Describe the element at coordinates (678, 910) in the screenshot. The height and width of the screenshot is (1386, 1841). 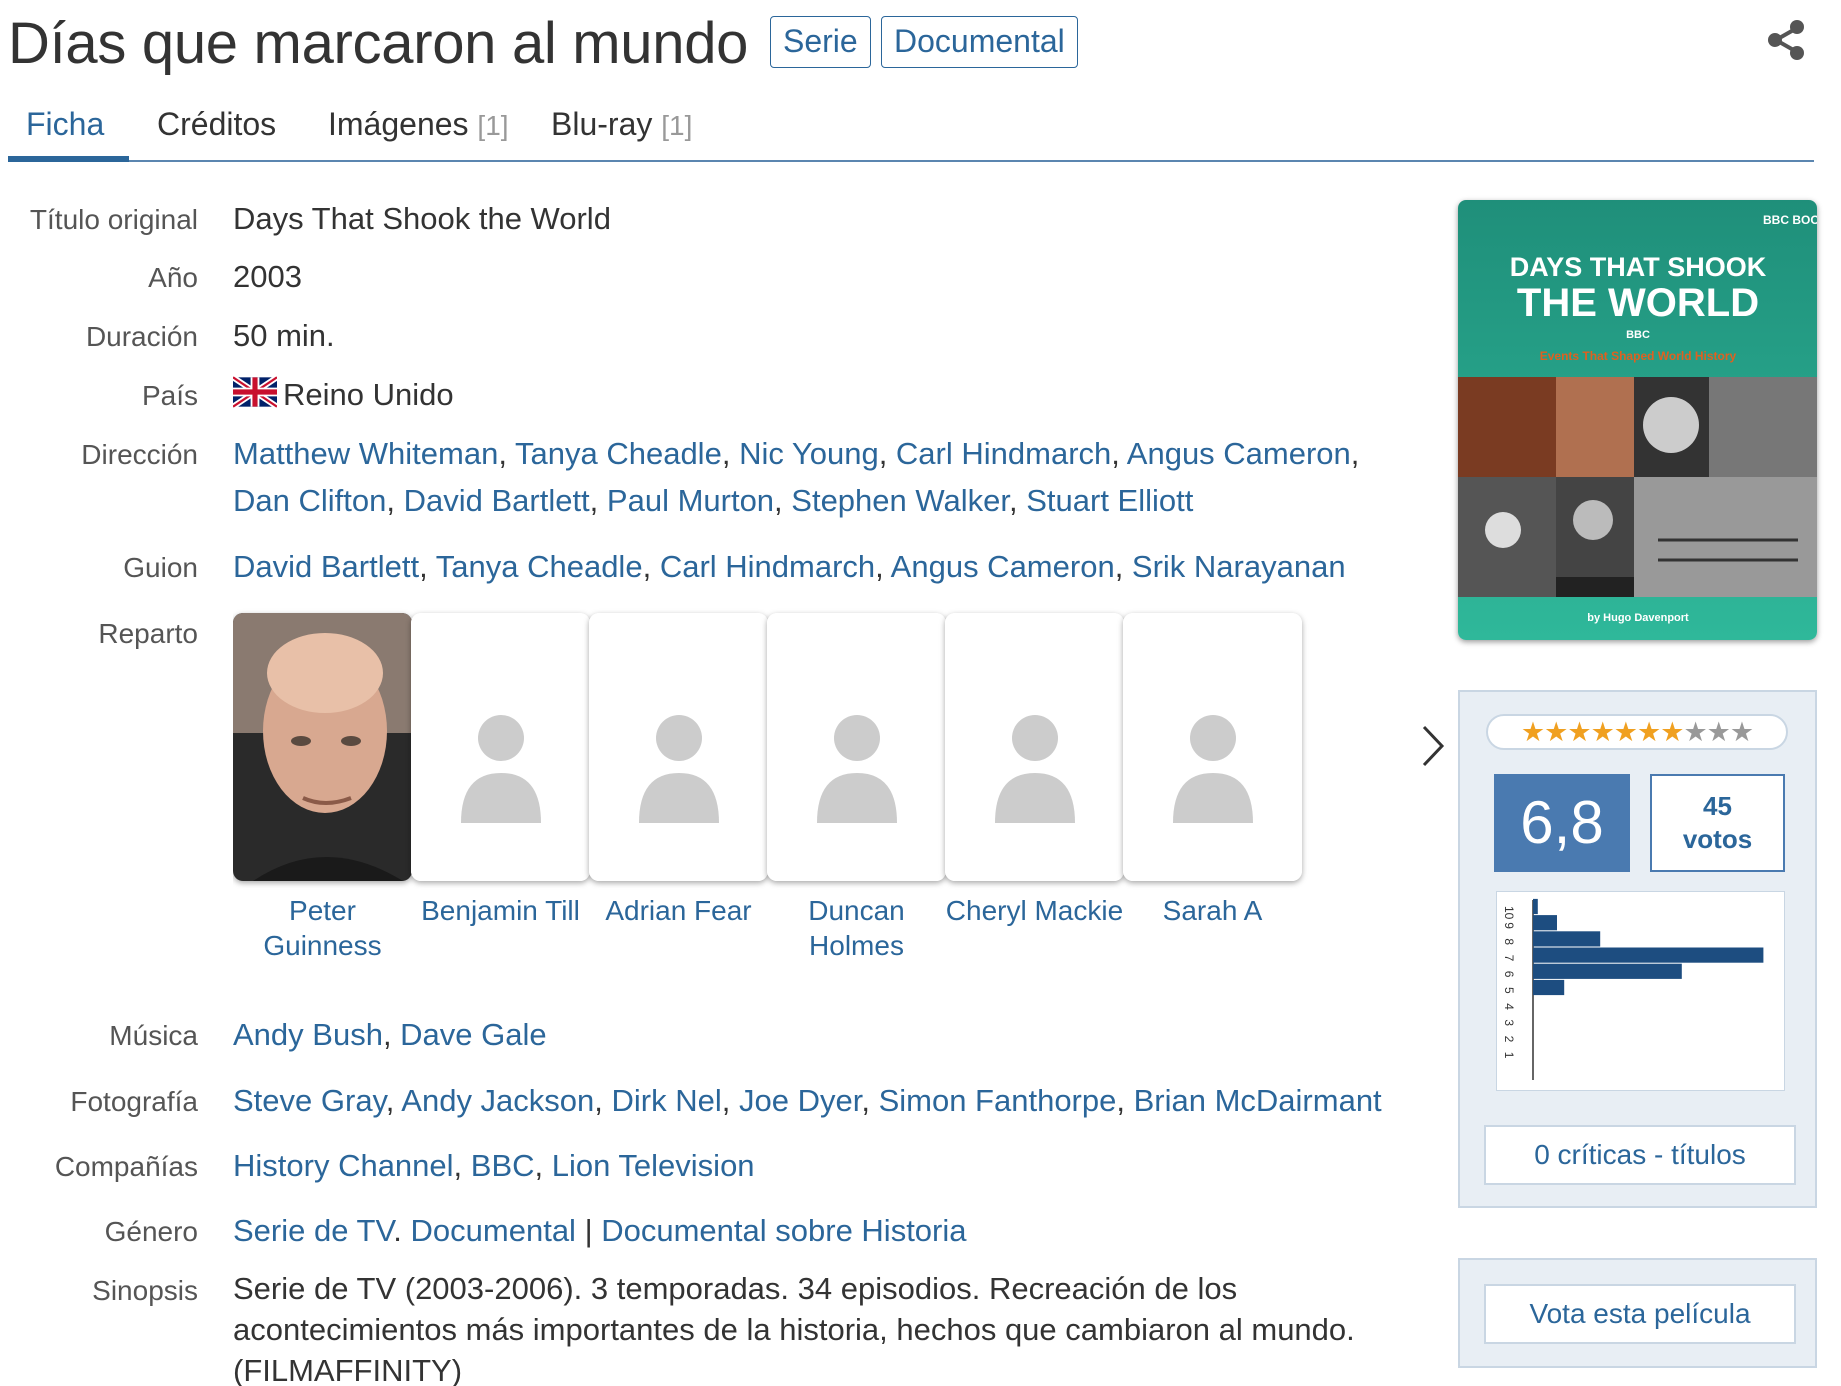
I see `cast-name-link: Adrian Fear` at that location.